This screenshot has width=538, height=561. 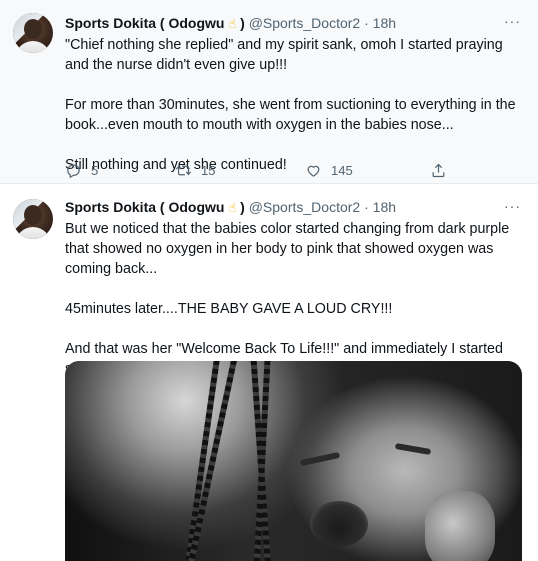 I want to click on tweet-actions: 5 15 145, so click(x=265, y=171).